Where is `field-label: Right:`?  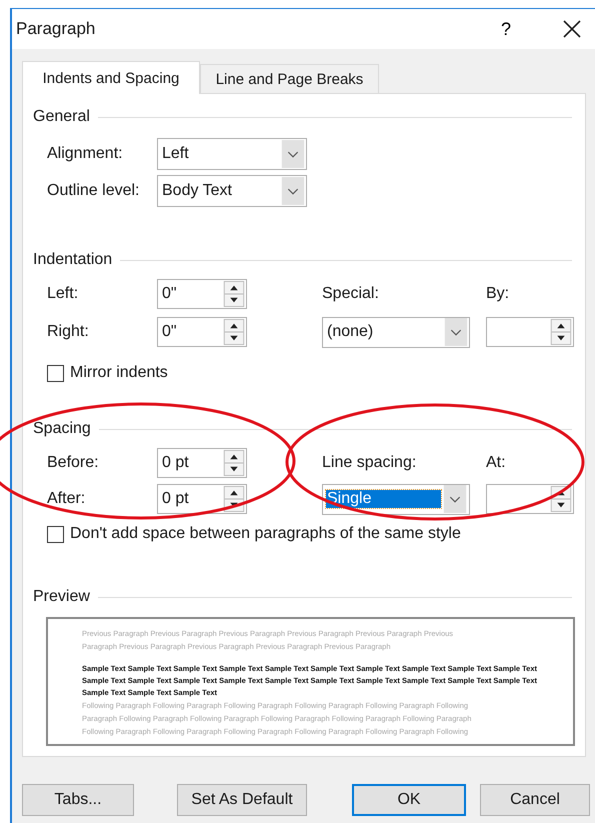 field-label: Right: is located at coordinates (68, 332).